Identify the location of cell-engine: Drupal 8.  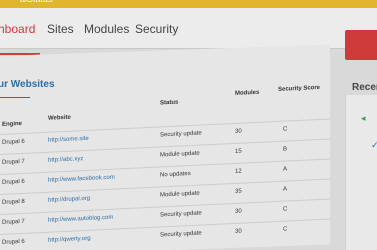
(13, 202).